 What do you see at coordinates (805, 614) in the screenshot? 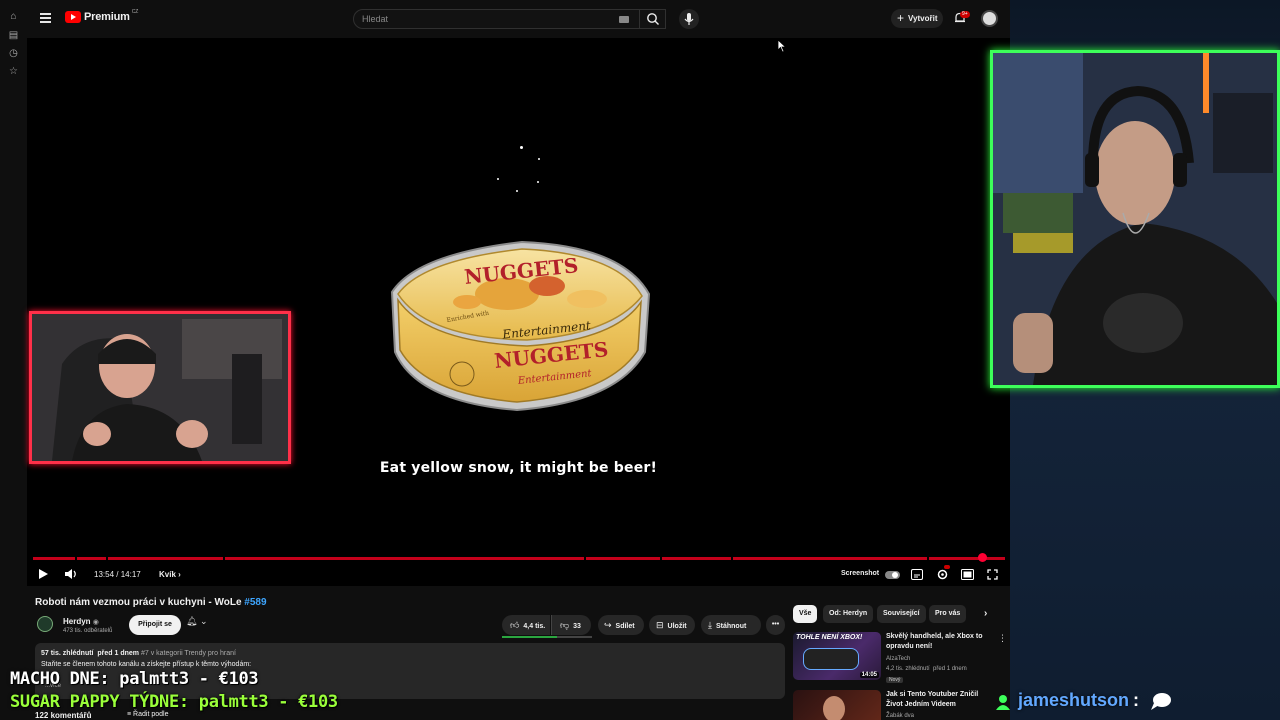
I see `chip-all: Vše` at bounding box center [805, 614].